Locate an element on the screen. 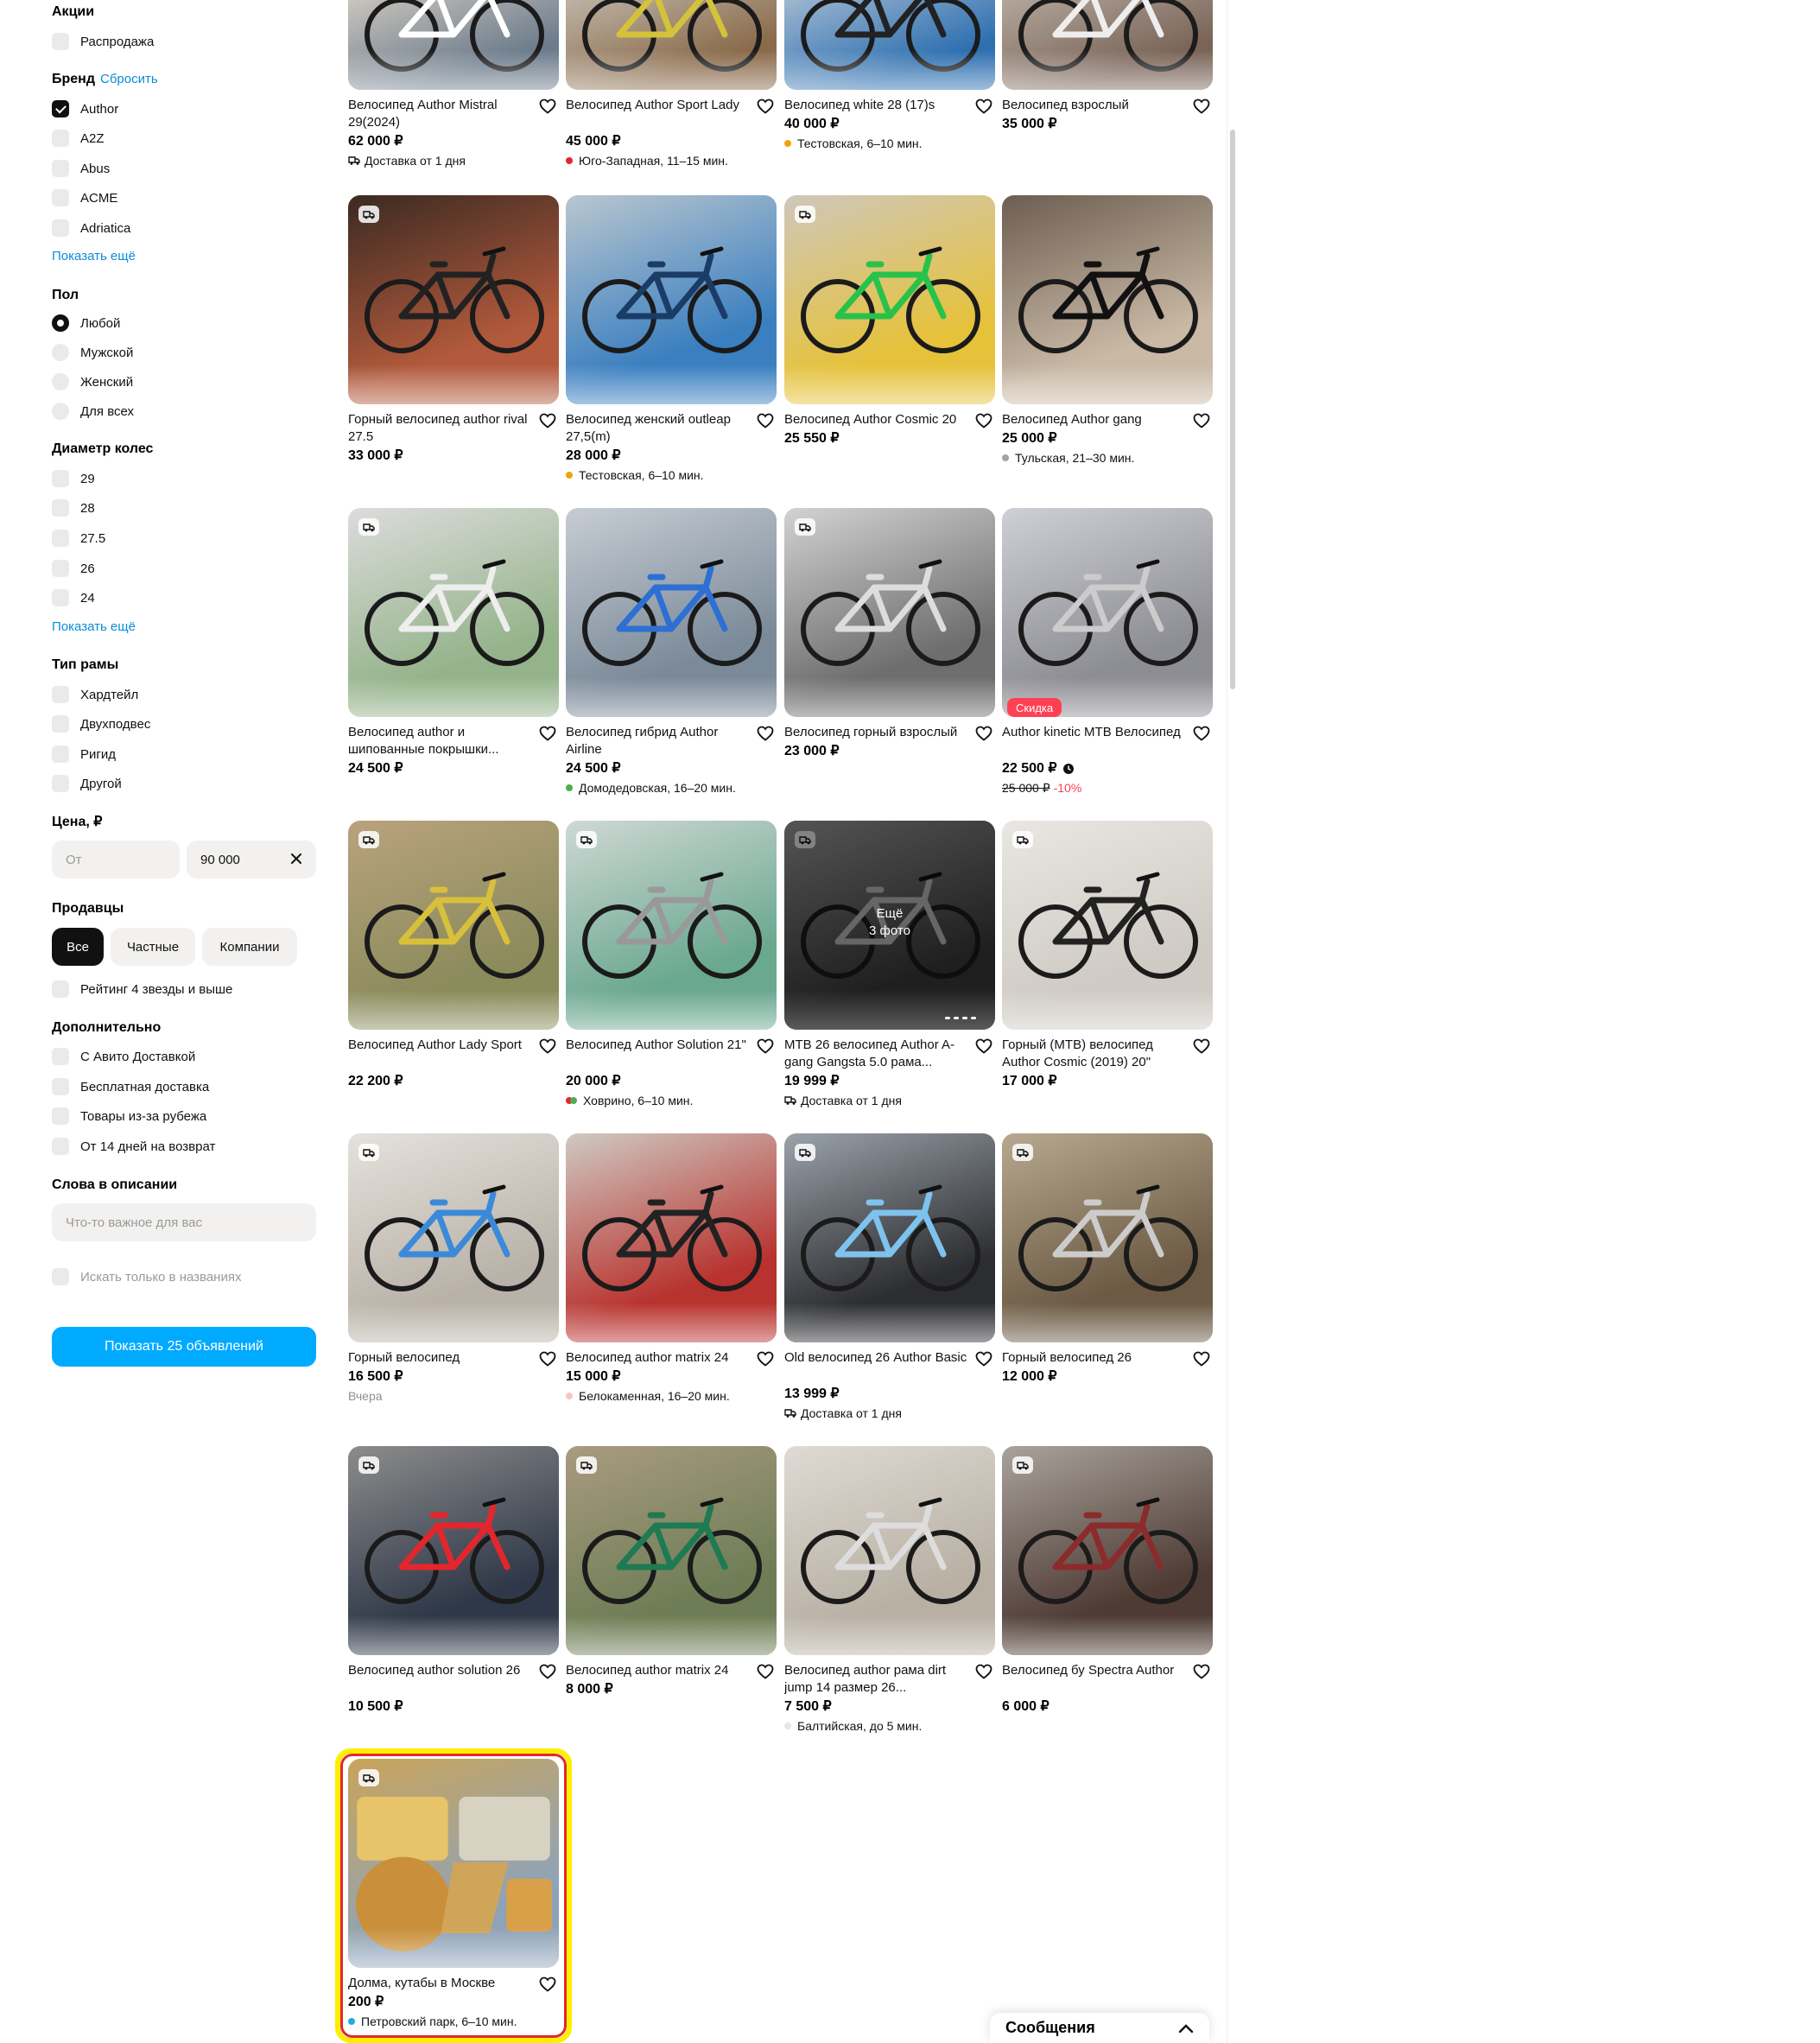 Image resolution: width=1820 pixels, height=2043 pixels. checkbox-wheel-24: 24 is located at coordinates (73, 598).